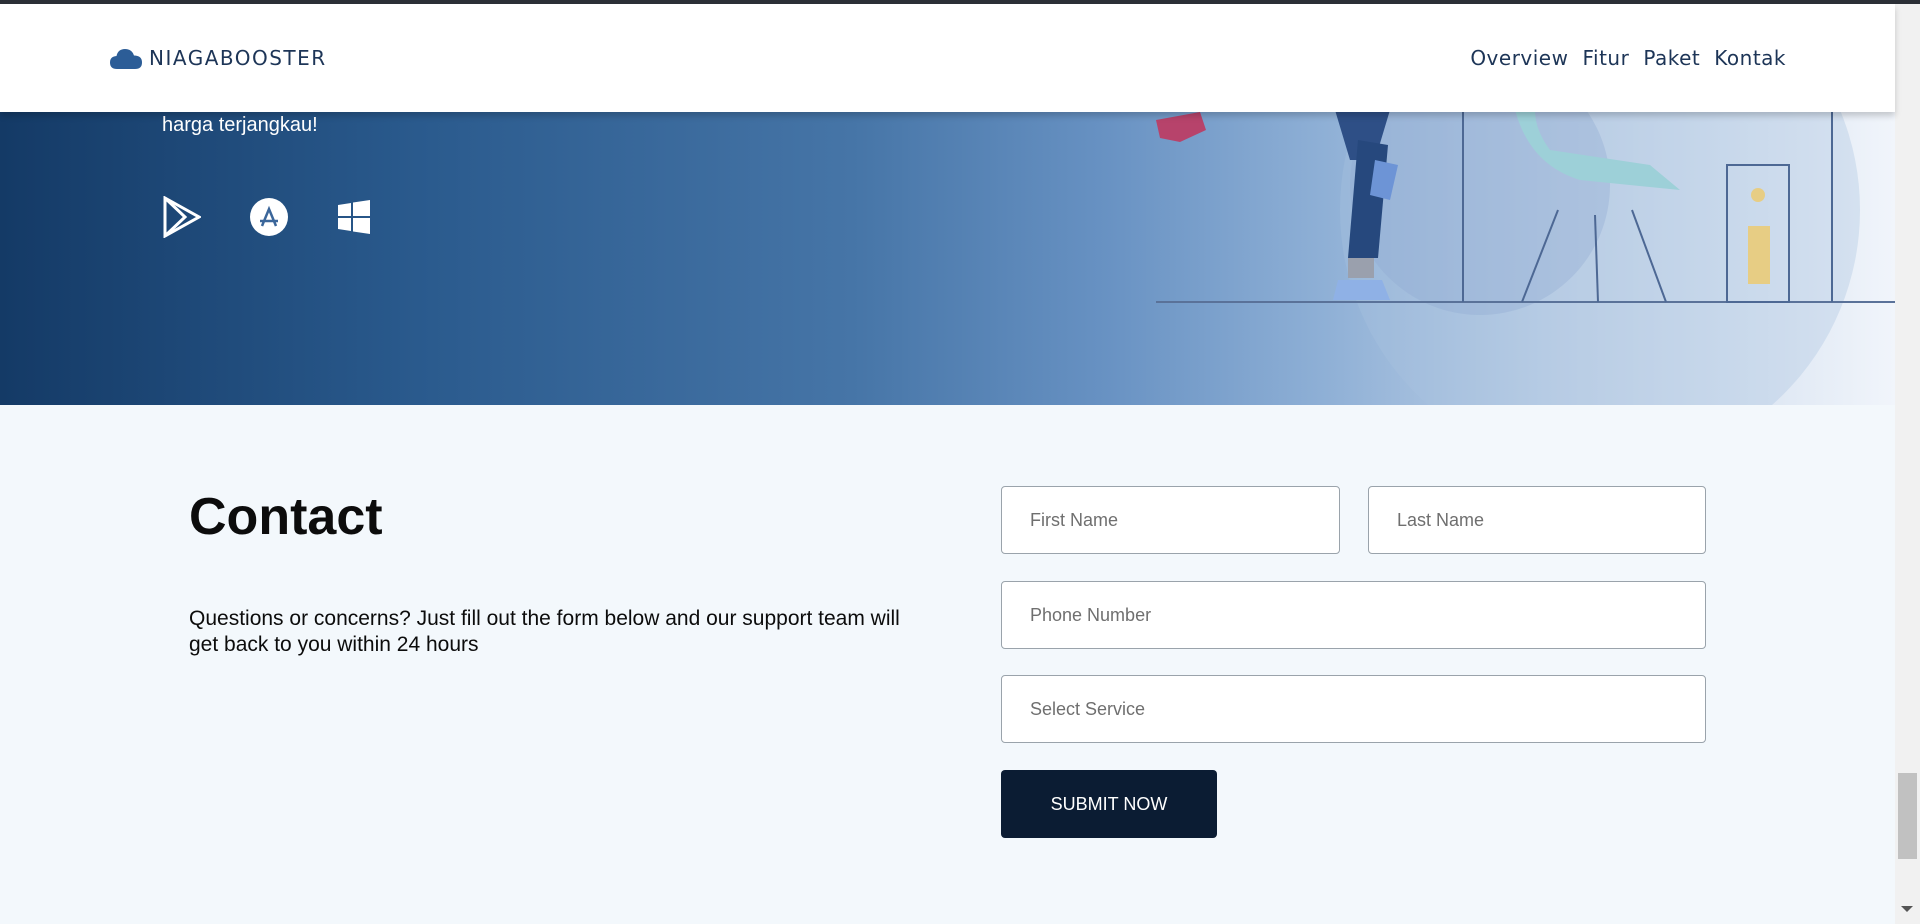 This screenshot has height=924, width=1920. Describe the element at coordinates (286, 517) in the screenshot. I see `contact-title: Contact` at that location.